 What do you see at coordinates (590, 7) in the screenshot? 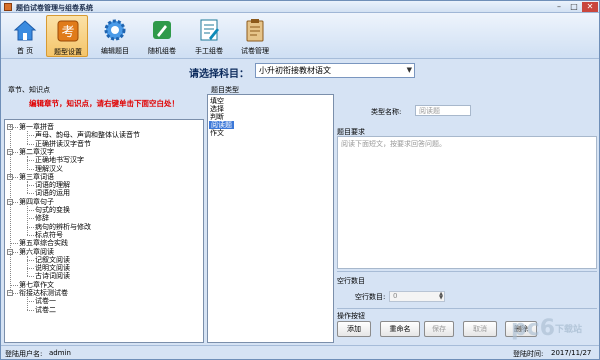
I see `close-button: ✕` at bounding box center [590, 7].